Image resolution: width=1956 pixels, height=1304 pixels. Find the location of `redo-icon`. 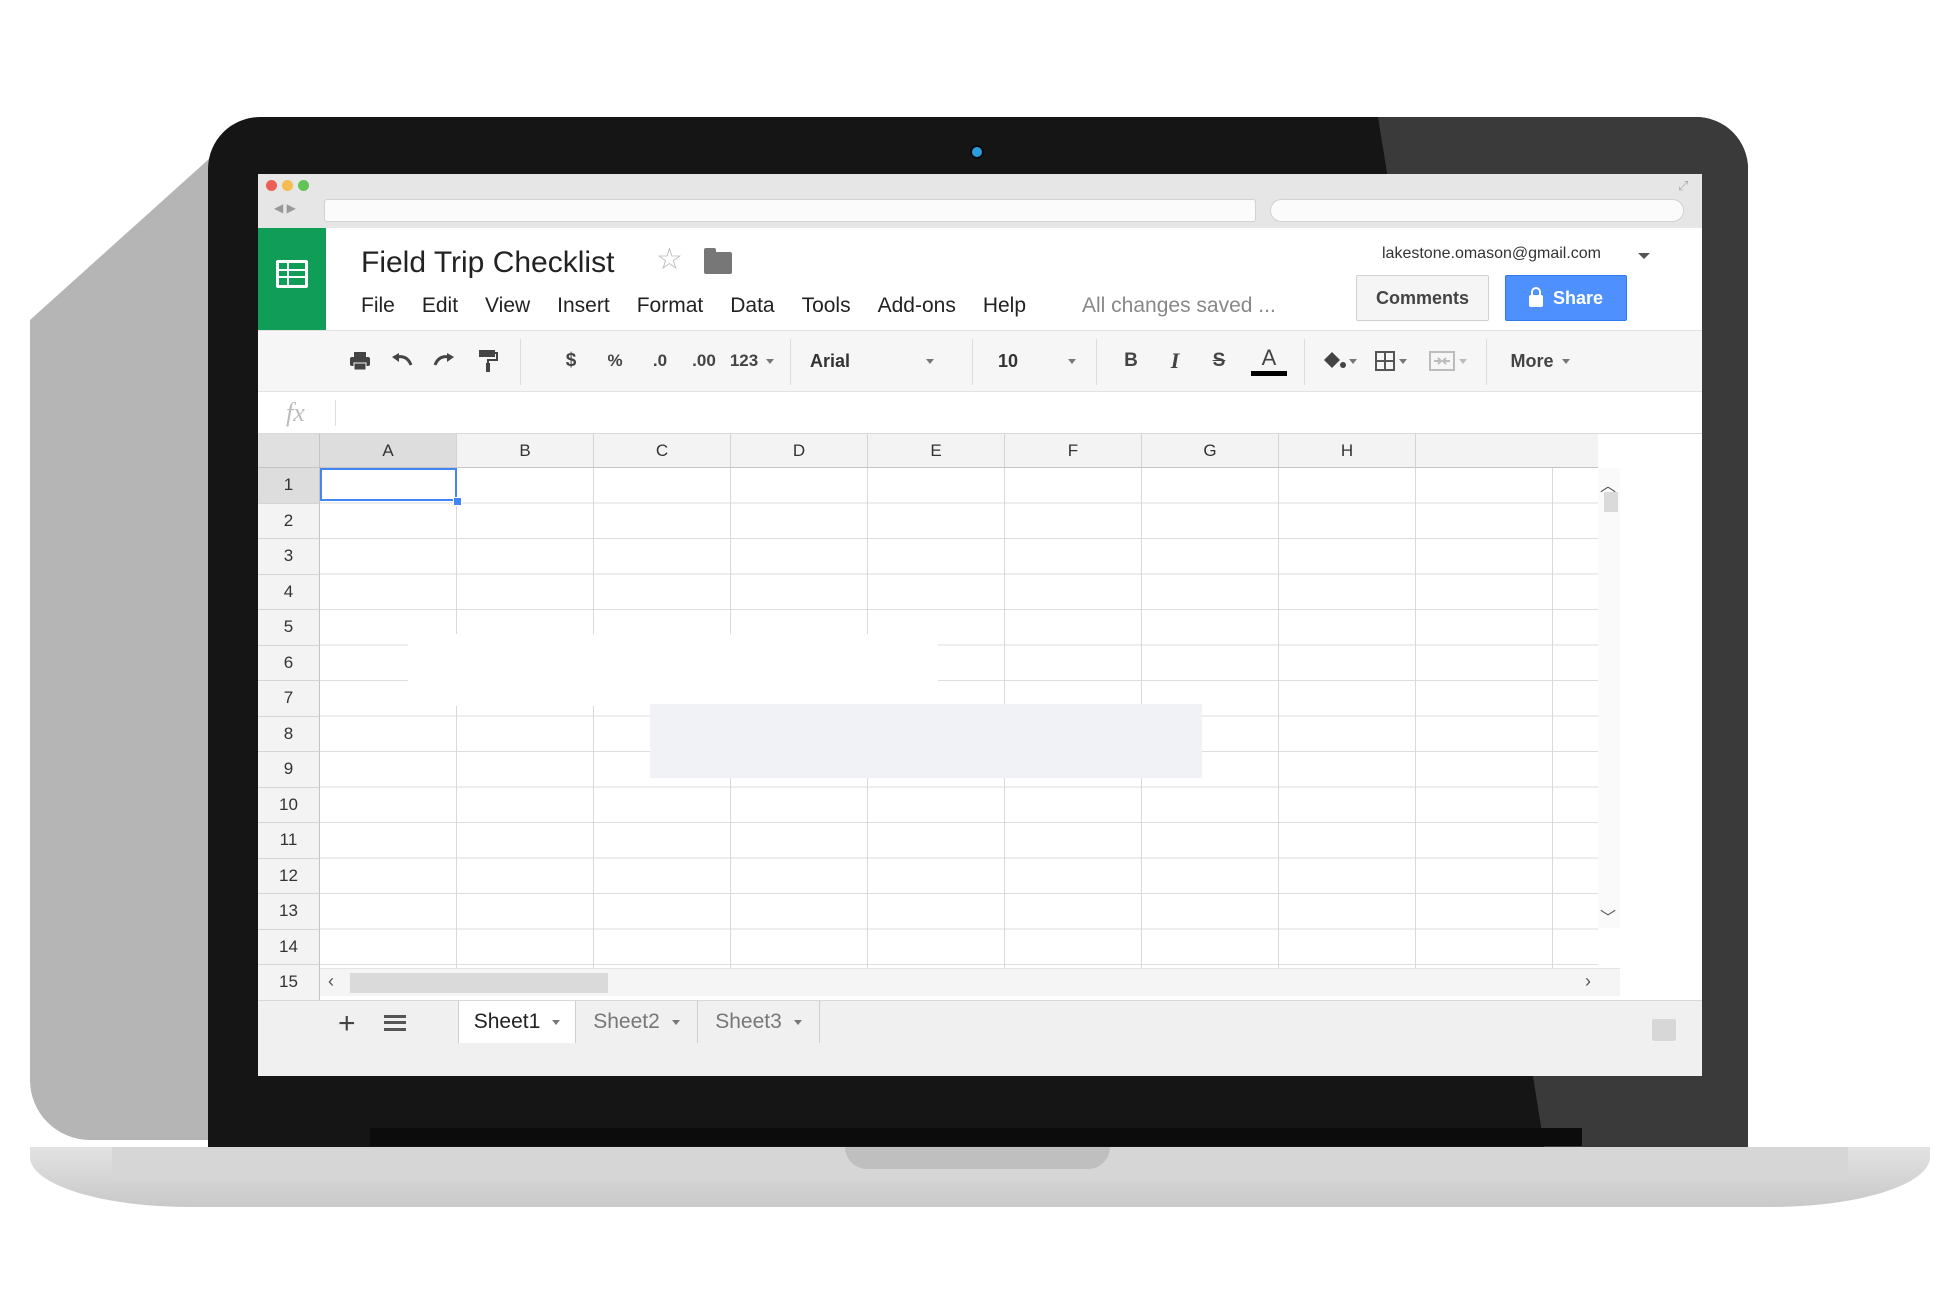

redo-icon is located at coordinates (444, 361).